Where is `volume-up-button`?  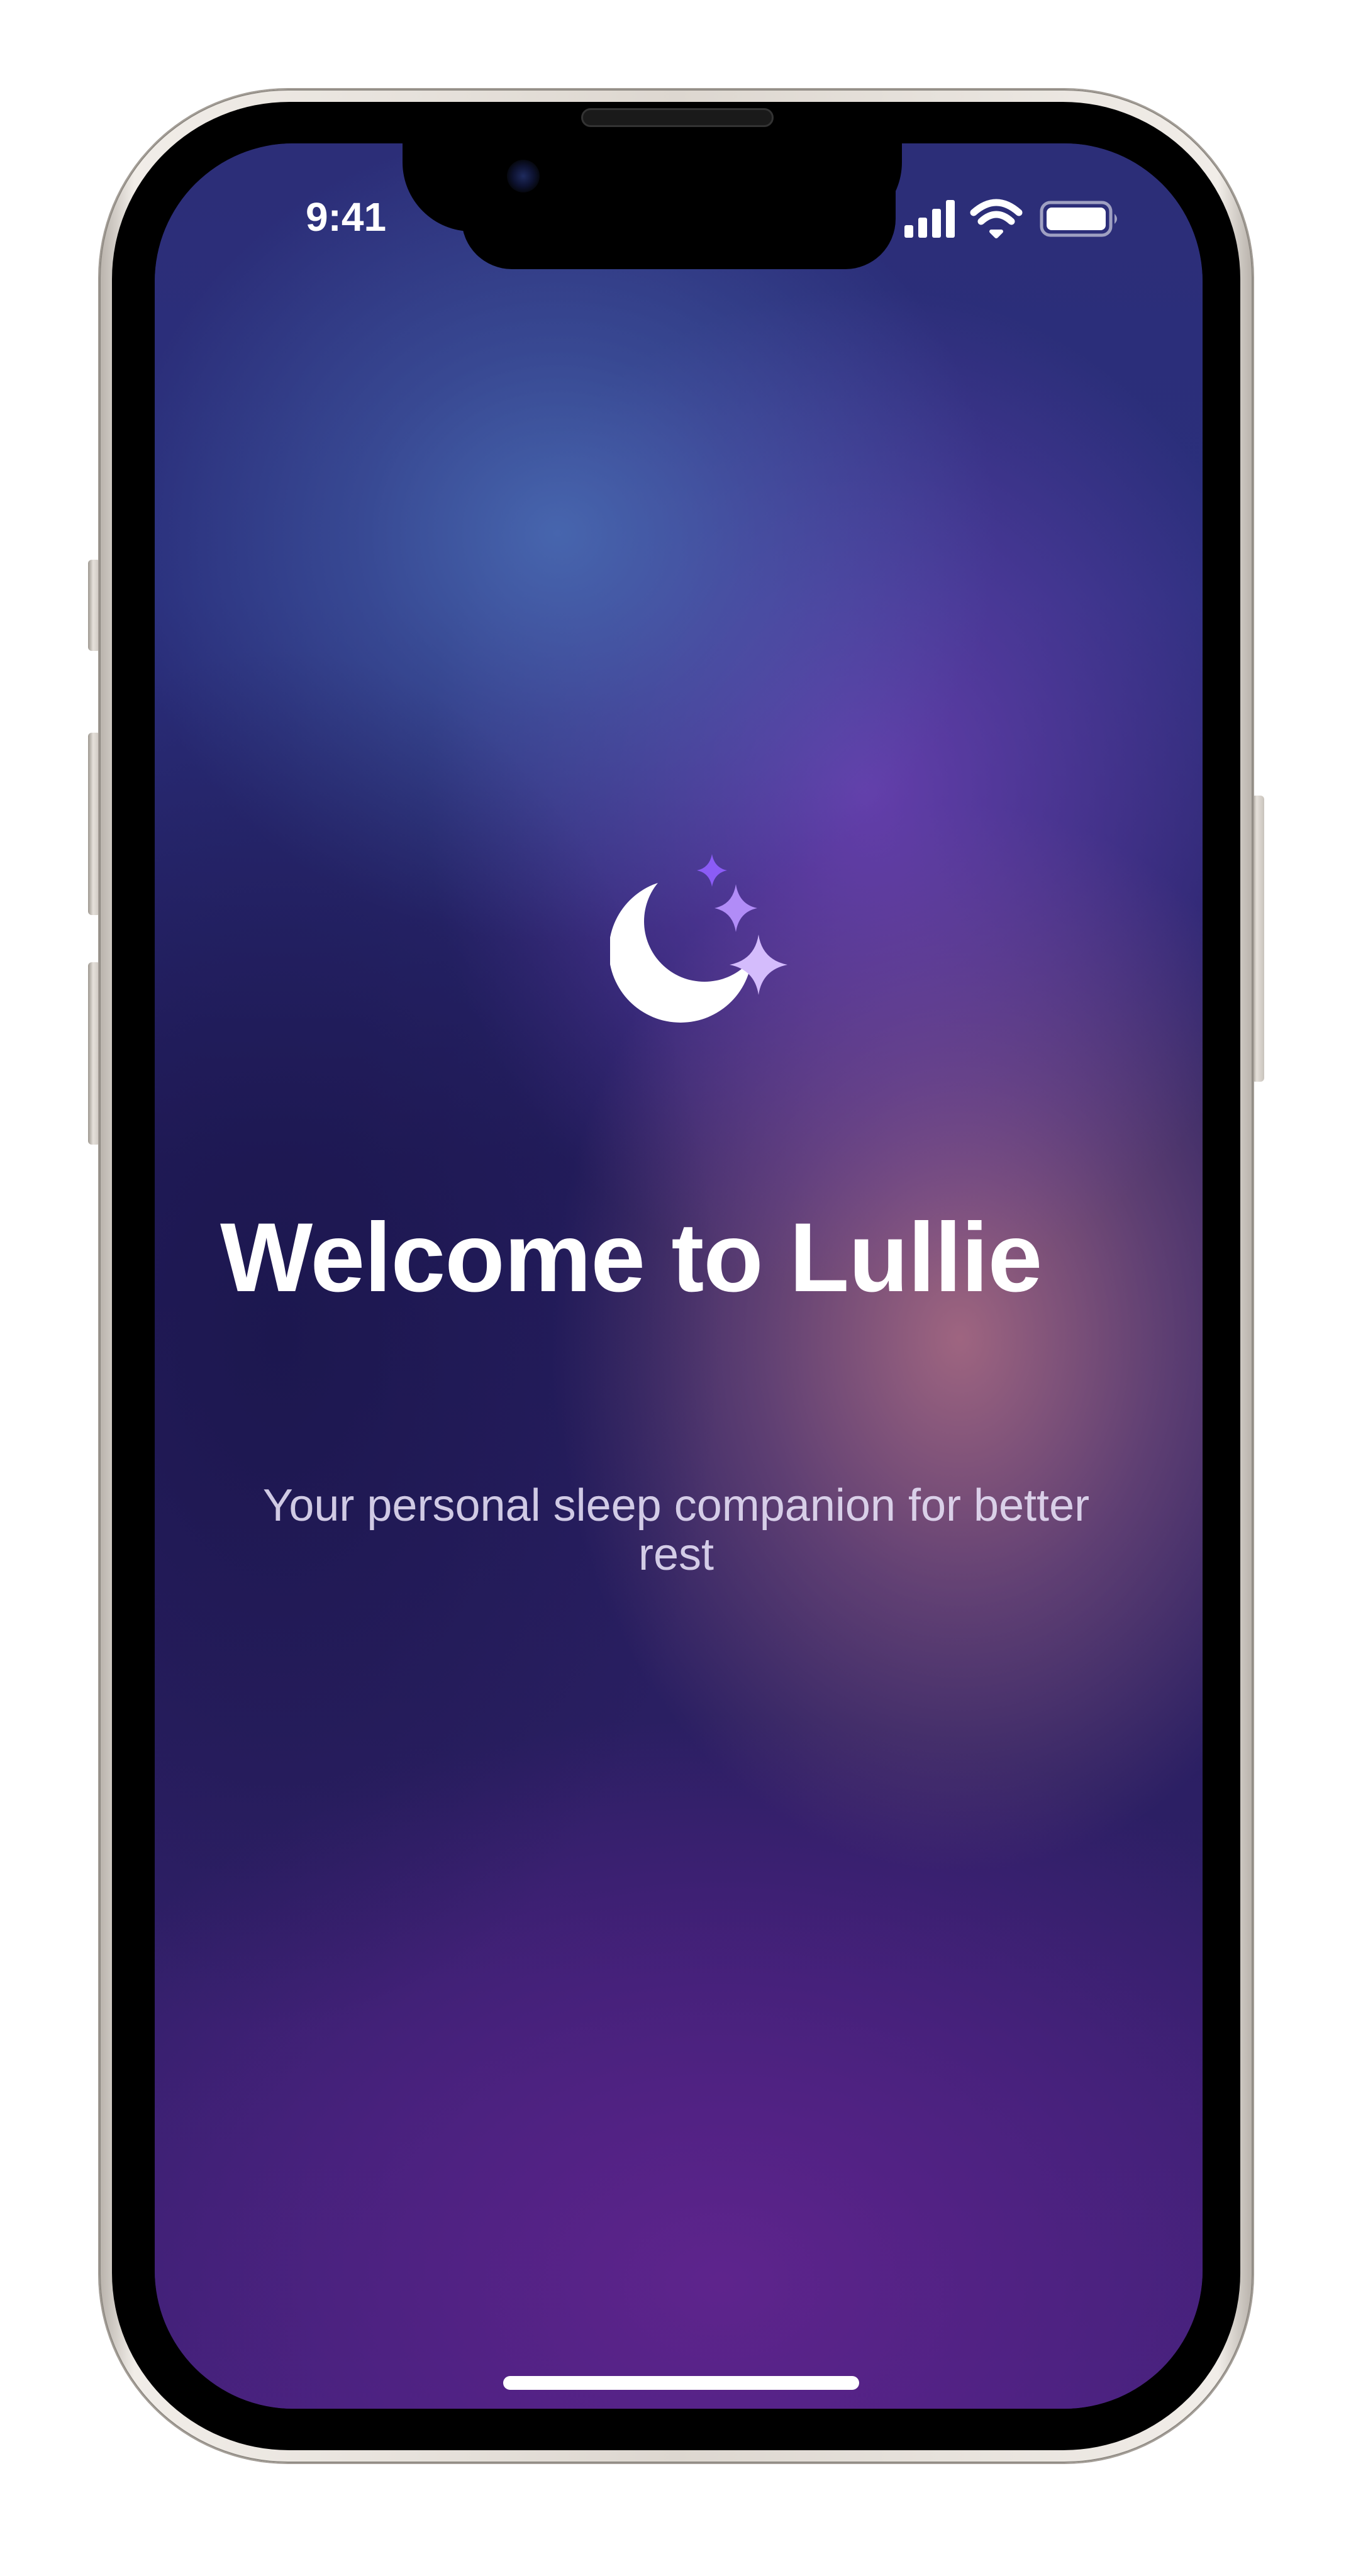 volume-up-button is located at coordinates (94, 824).